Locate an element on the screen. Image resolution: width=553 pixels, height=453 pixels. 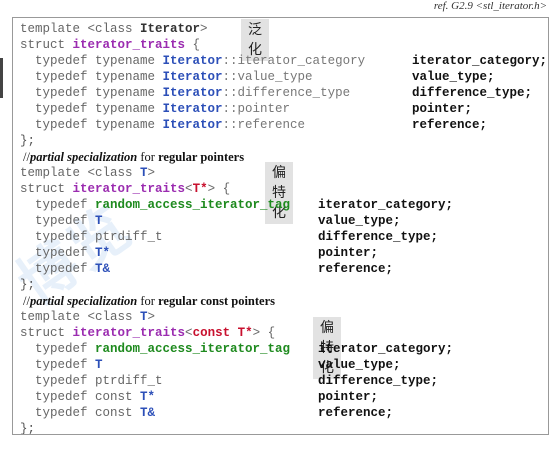
code-line-template-1: template <class Iterator> is located at coordinates (114, 29).